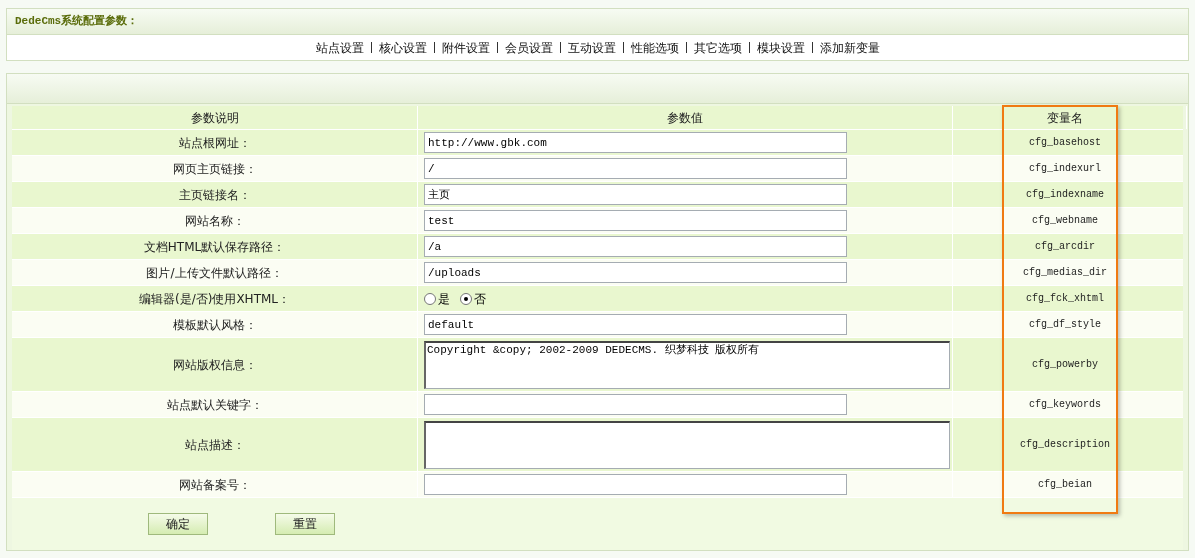  Describe the element at coordinates (687, 364) in the screenshot. I see `text-area: Copyright &copy; 2002-2009 DEDECMS. 织梦科技 版权所有` at that location.